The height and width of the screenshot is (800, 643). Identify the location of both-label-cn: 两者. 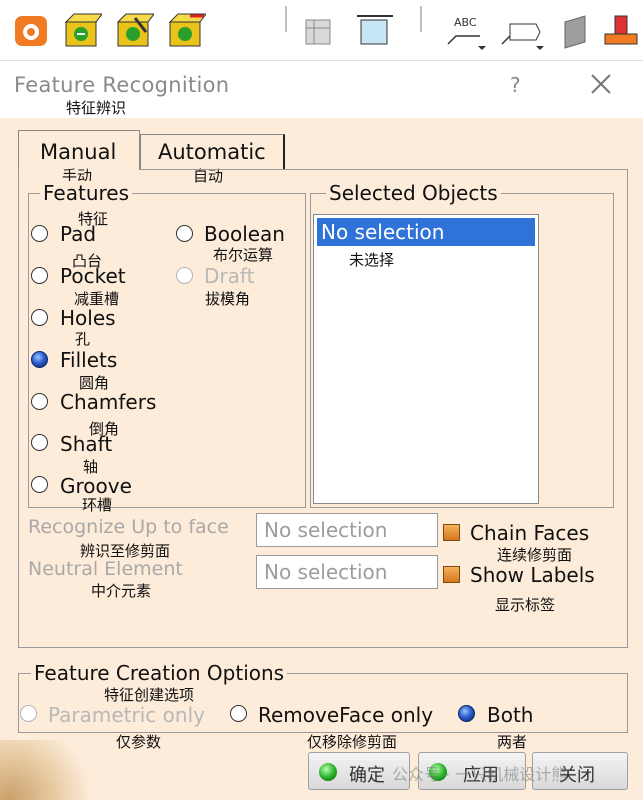
(512, 742).